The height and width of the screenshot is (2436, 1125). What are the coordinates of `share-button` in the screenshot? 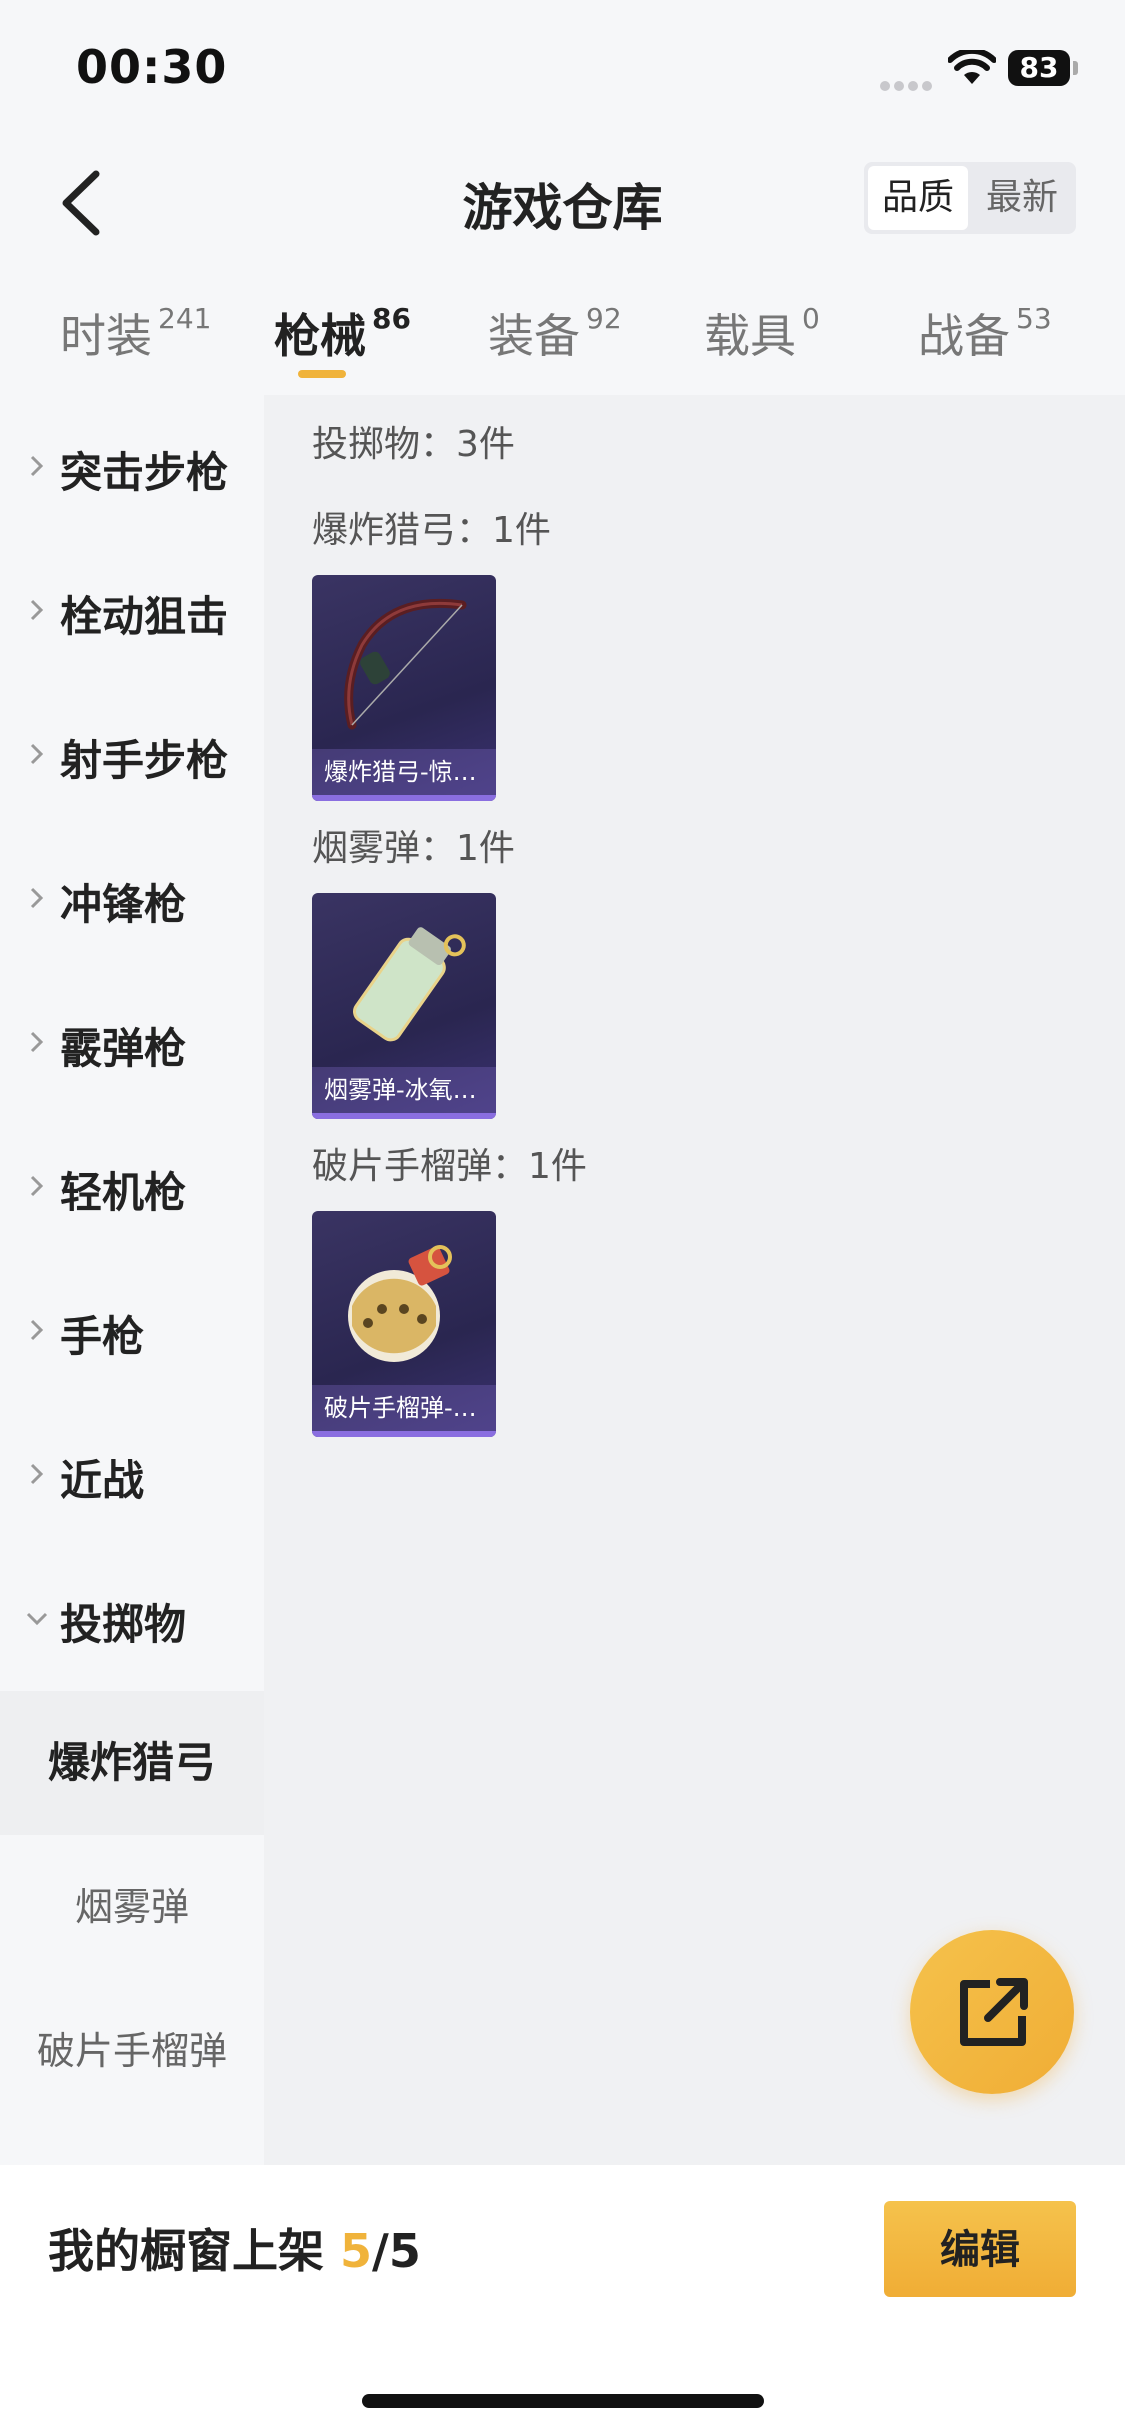 It's located at (992, 2012).